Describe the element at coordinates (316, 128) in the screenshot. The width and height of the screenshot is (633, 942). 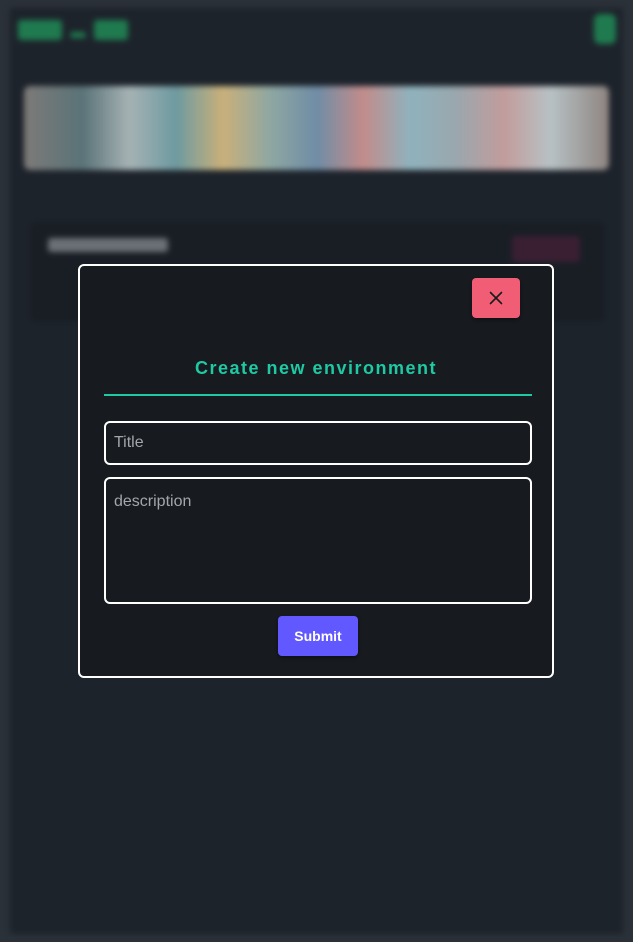
I see `banner-image` at that location.